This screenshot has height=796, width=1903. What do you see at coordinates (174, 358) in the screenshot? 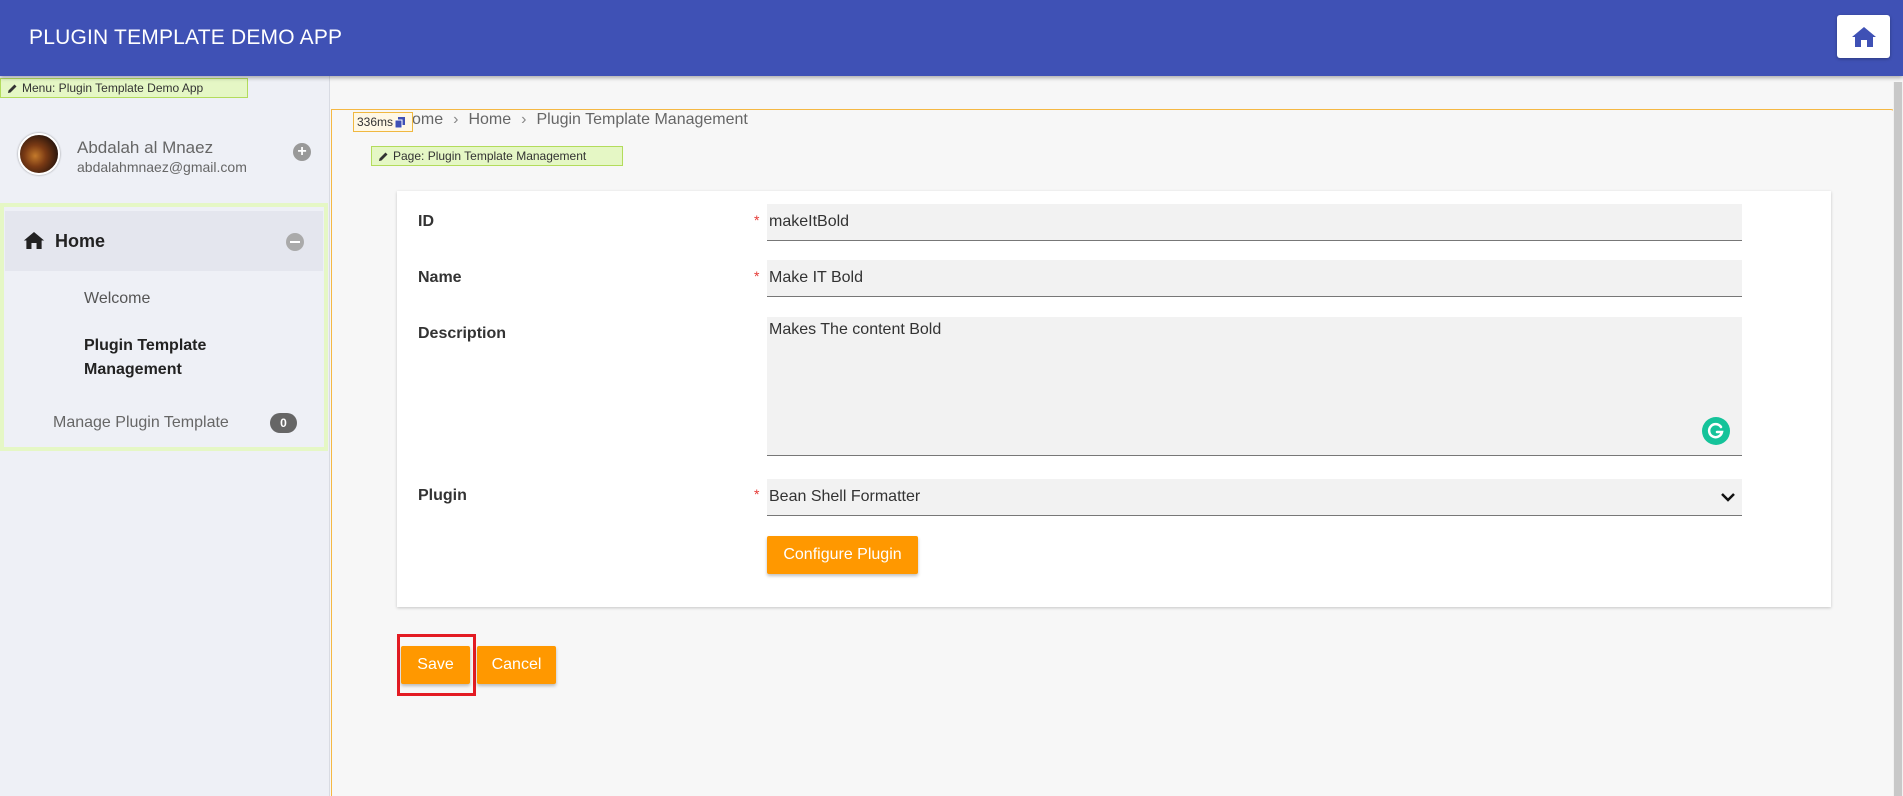
I see `sidebar-item-plugin-template-management: Plugin Template Management` at bounding box center [174, 358].